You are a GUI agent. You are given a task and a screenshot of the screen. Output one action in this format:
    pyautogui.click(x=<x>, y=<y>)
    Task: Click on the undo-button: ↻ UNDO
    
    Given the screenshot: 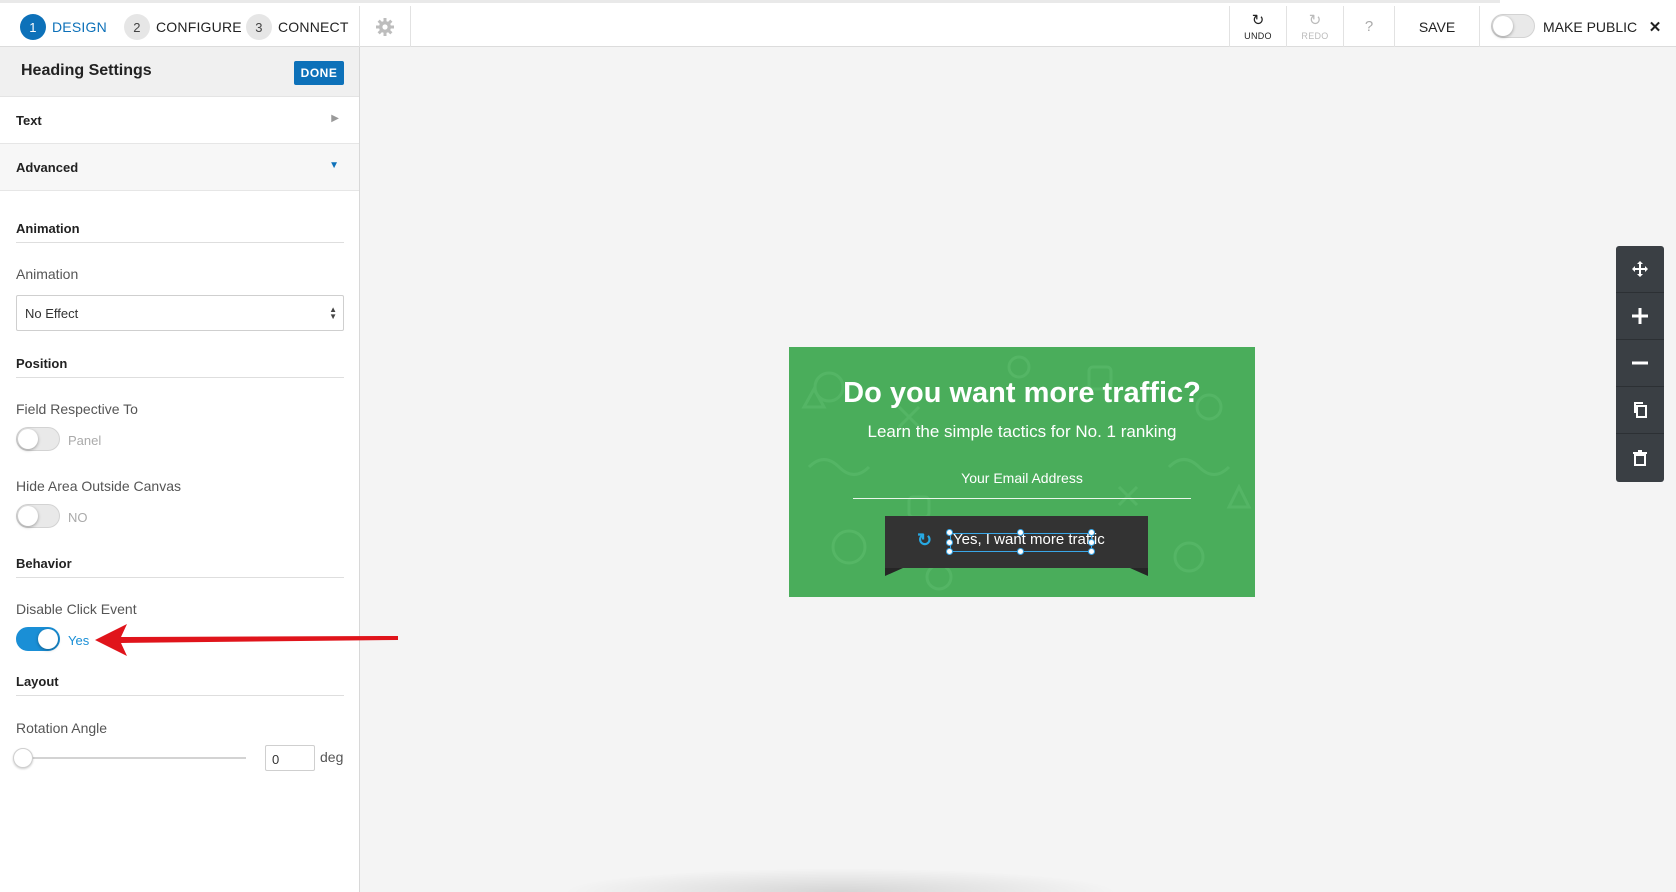 What is the action you would take?
    pyautogui.click(x=1258, y=26)
    